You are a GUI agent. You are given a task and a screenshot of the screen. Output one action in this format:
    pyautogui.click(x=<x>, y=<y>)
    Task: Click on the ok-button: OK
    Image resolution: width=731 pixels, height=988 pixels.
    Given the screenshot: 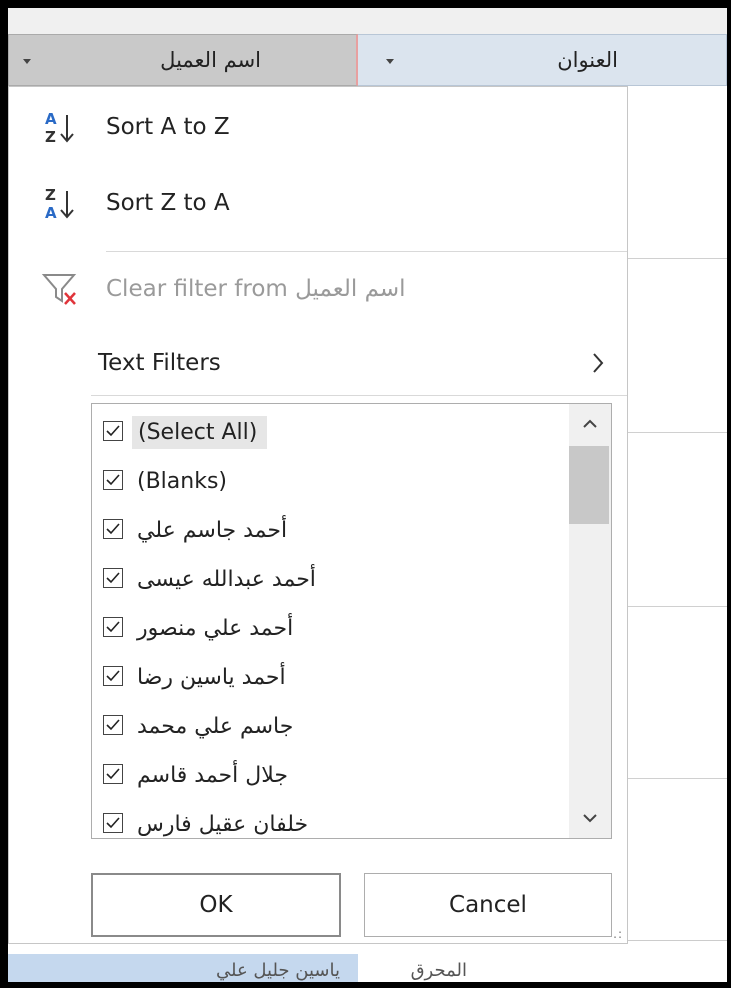 What is the action you would take?
    pyautogui.click(x=216, y=905)
    